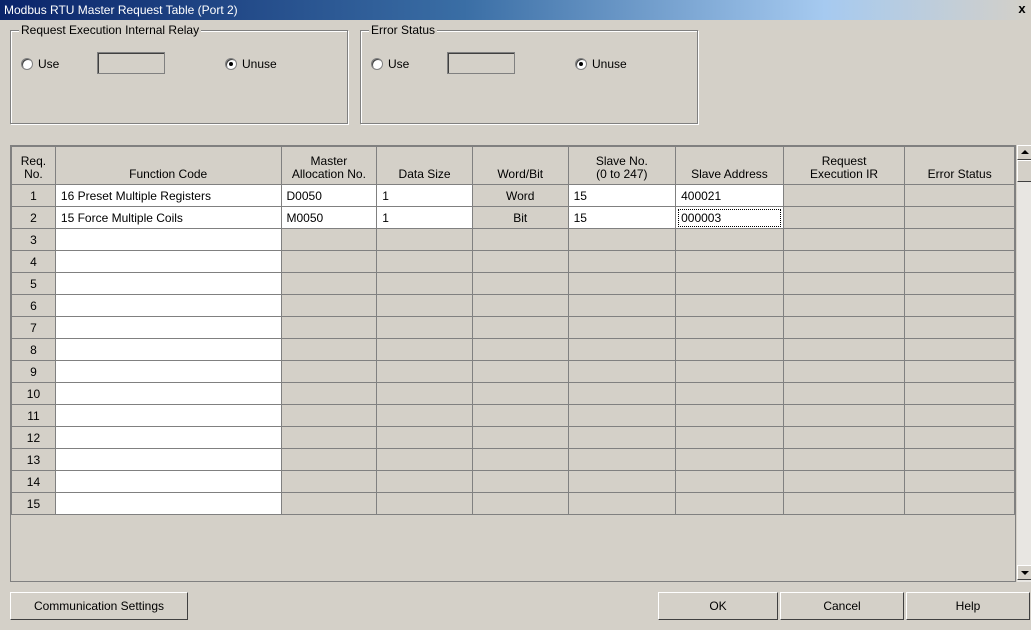 The image size is (1031, 630). What do you see at coordinates (168, 195) in the screenshot?
I see `table-cell: 16 Preset Multiple Registers` at bounding box center [168, 195].